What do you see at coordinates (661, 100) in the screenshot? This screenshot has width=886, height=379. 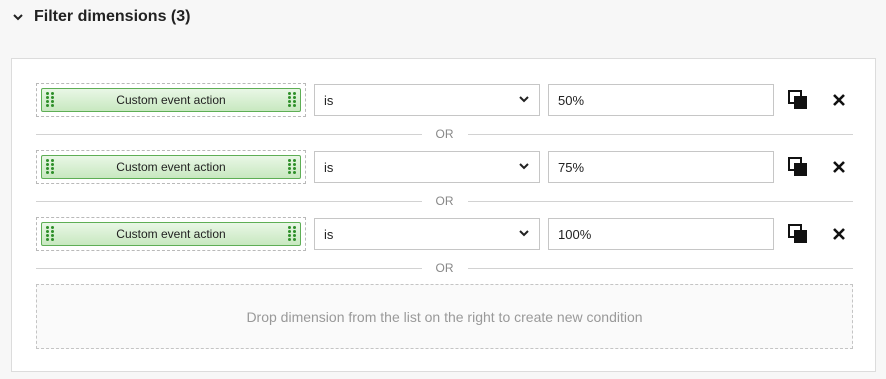 I see `value-input: 50%` at bounding box center [661, 100].